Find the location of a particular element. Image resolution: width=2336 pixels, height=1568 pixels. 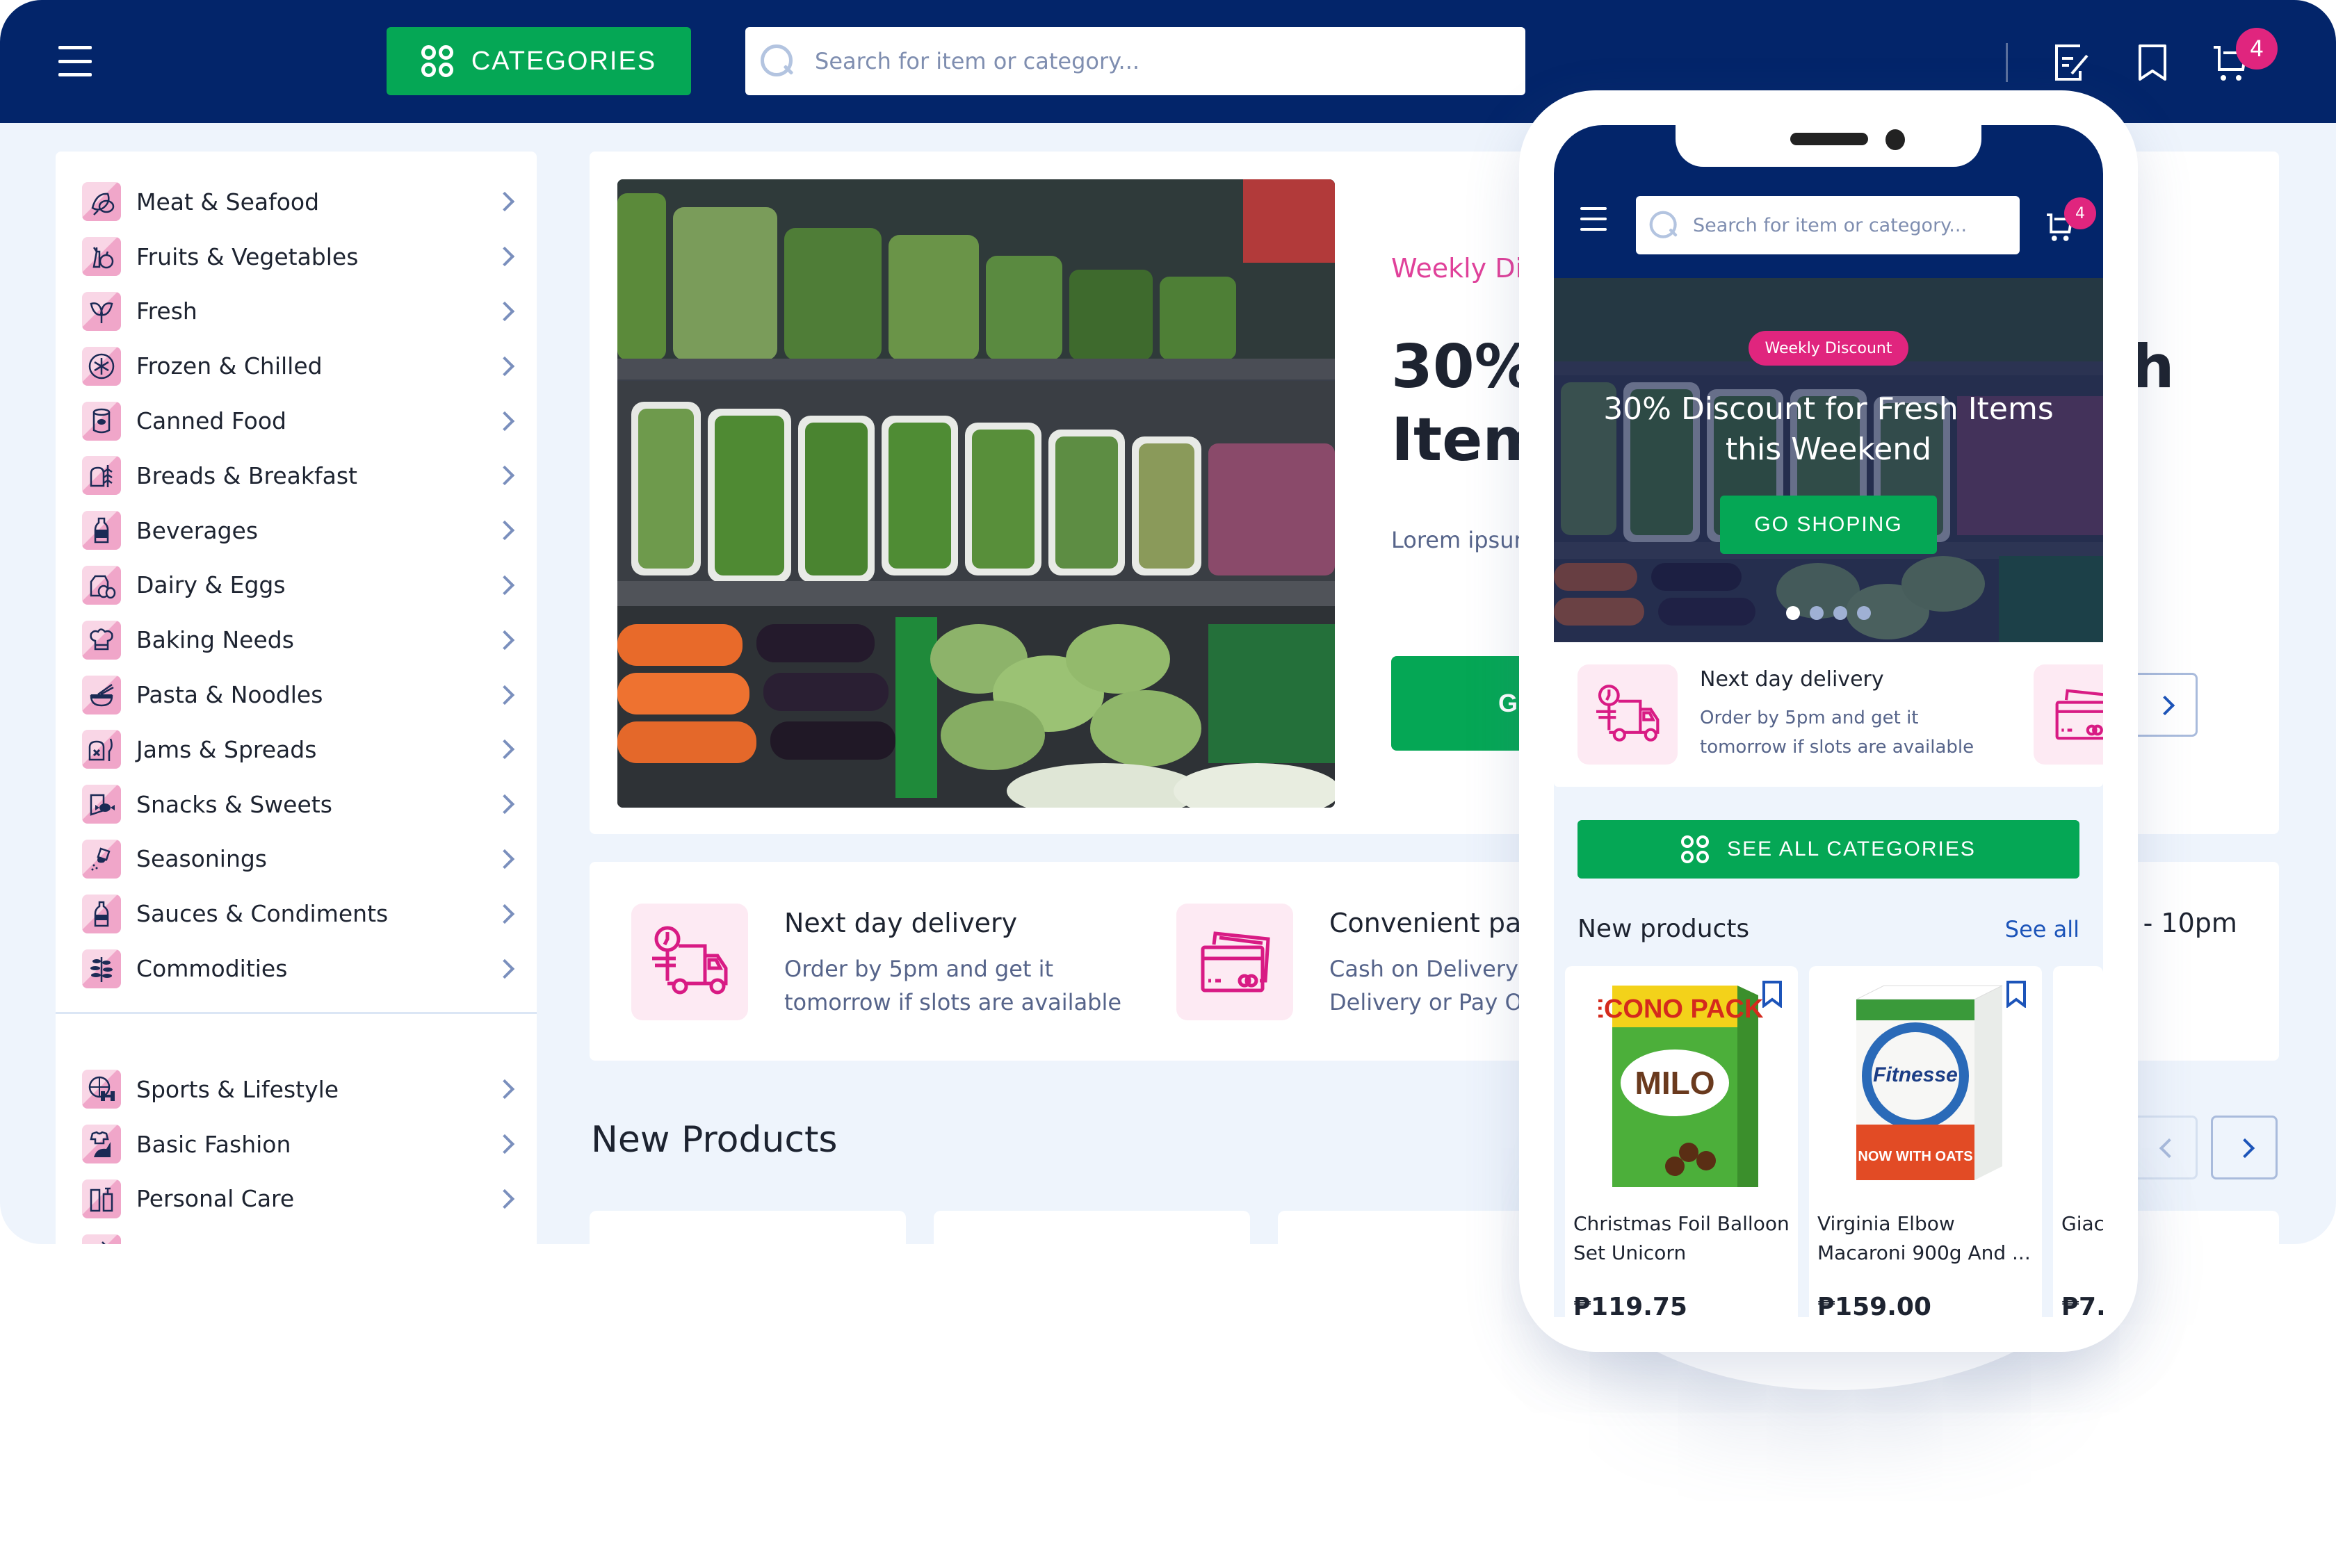

sidebar-item-seasonings: Seasonings is located at coordinates (296, 859).